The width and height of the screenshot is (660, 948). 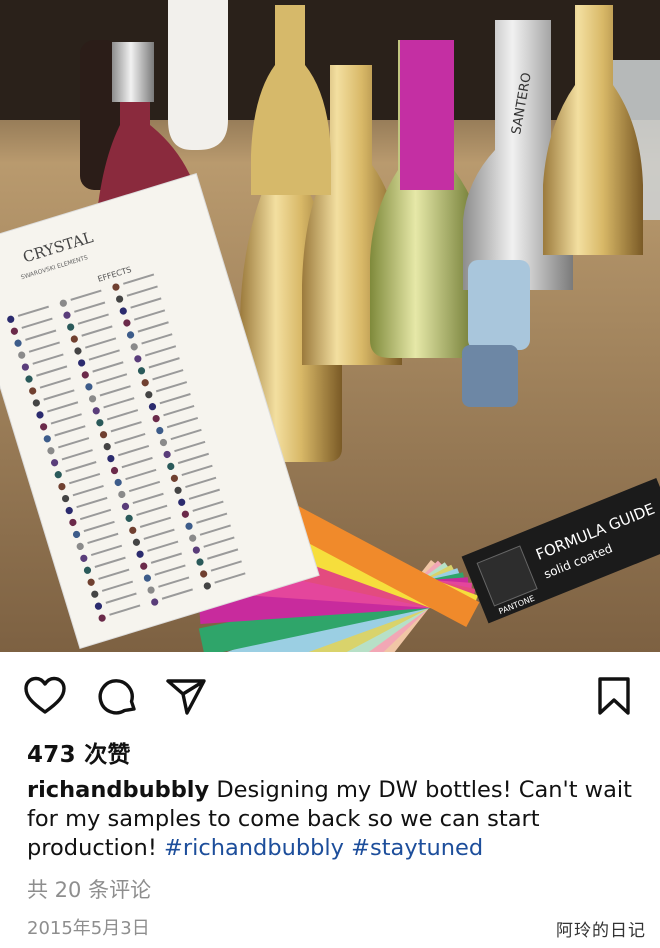 I want to click on hashtag-link: #staytuned, so click(x=417, y=848).